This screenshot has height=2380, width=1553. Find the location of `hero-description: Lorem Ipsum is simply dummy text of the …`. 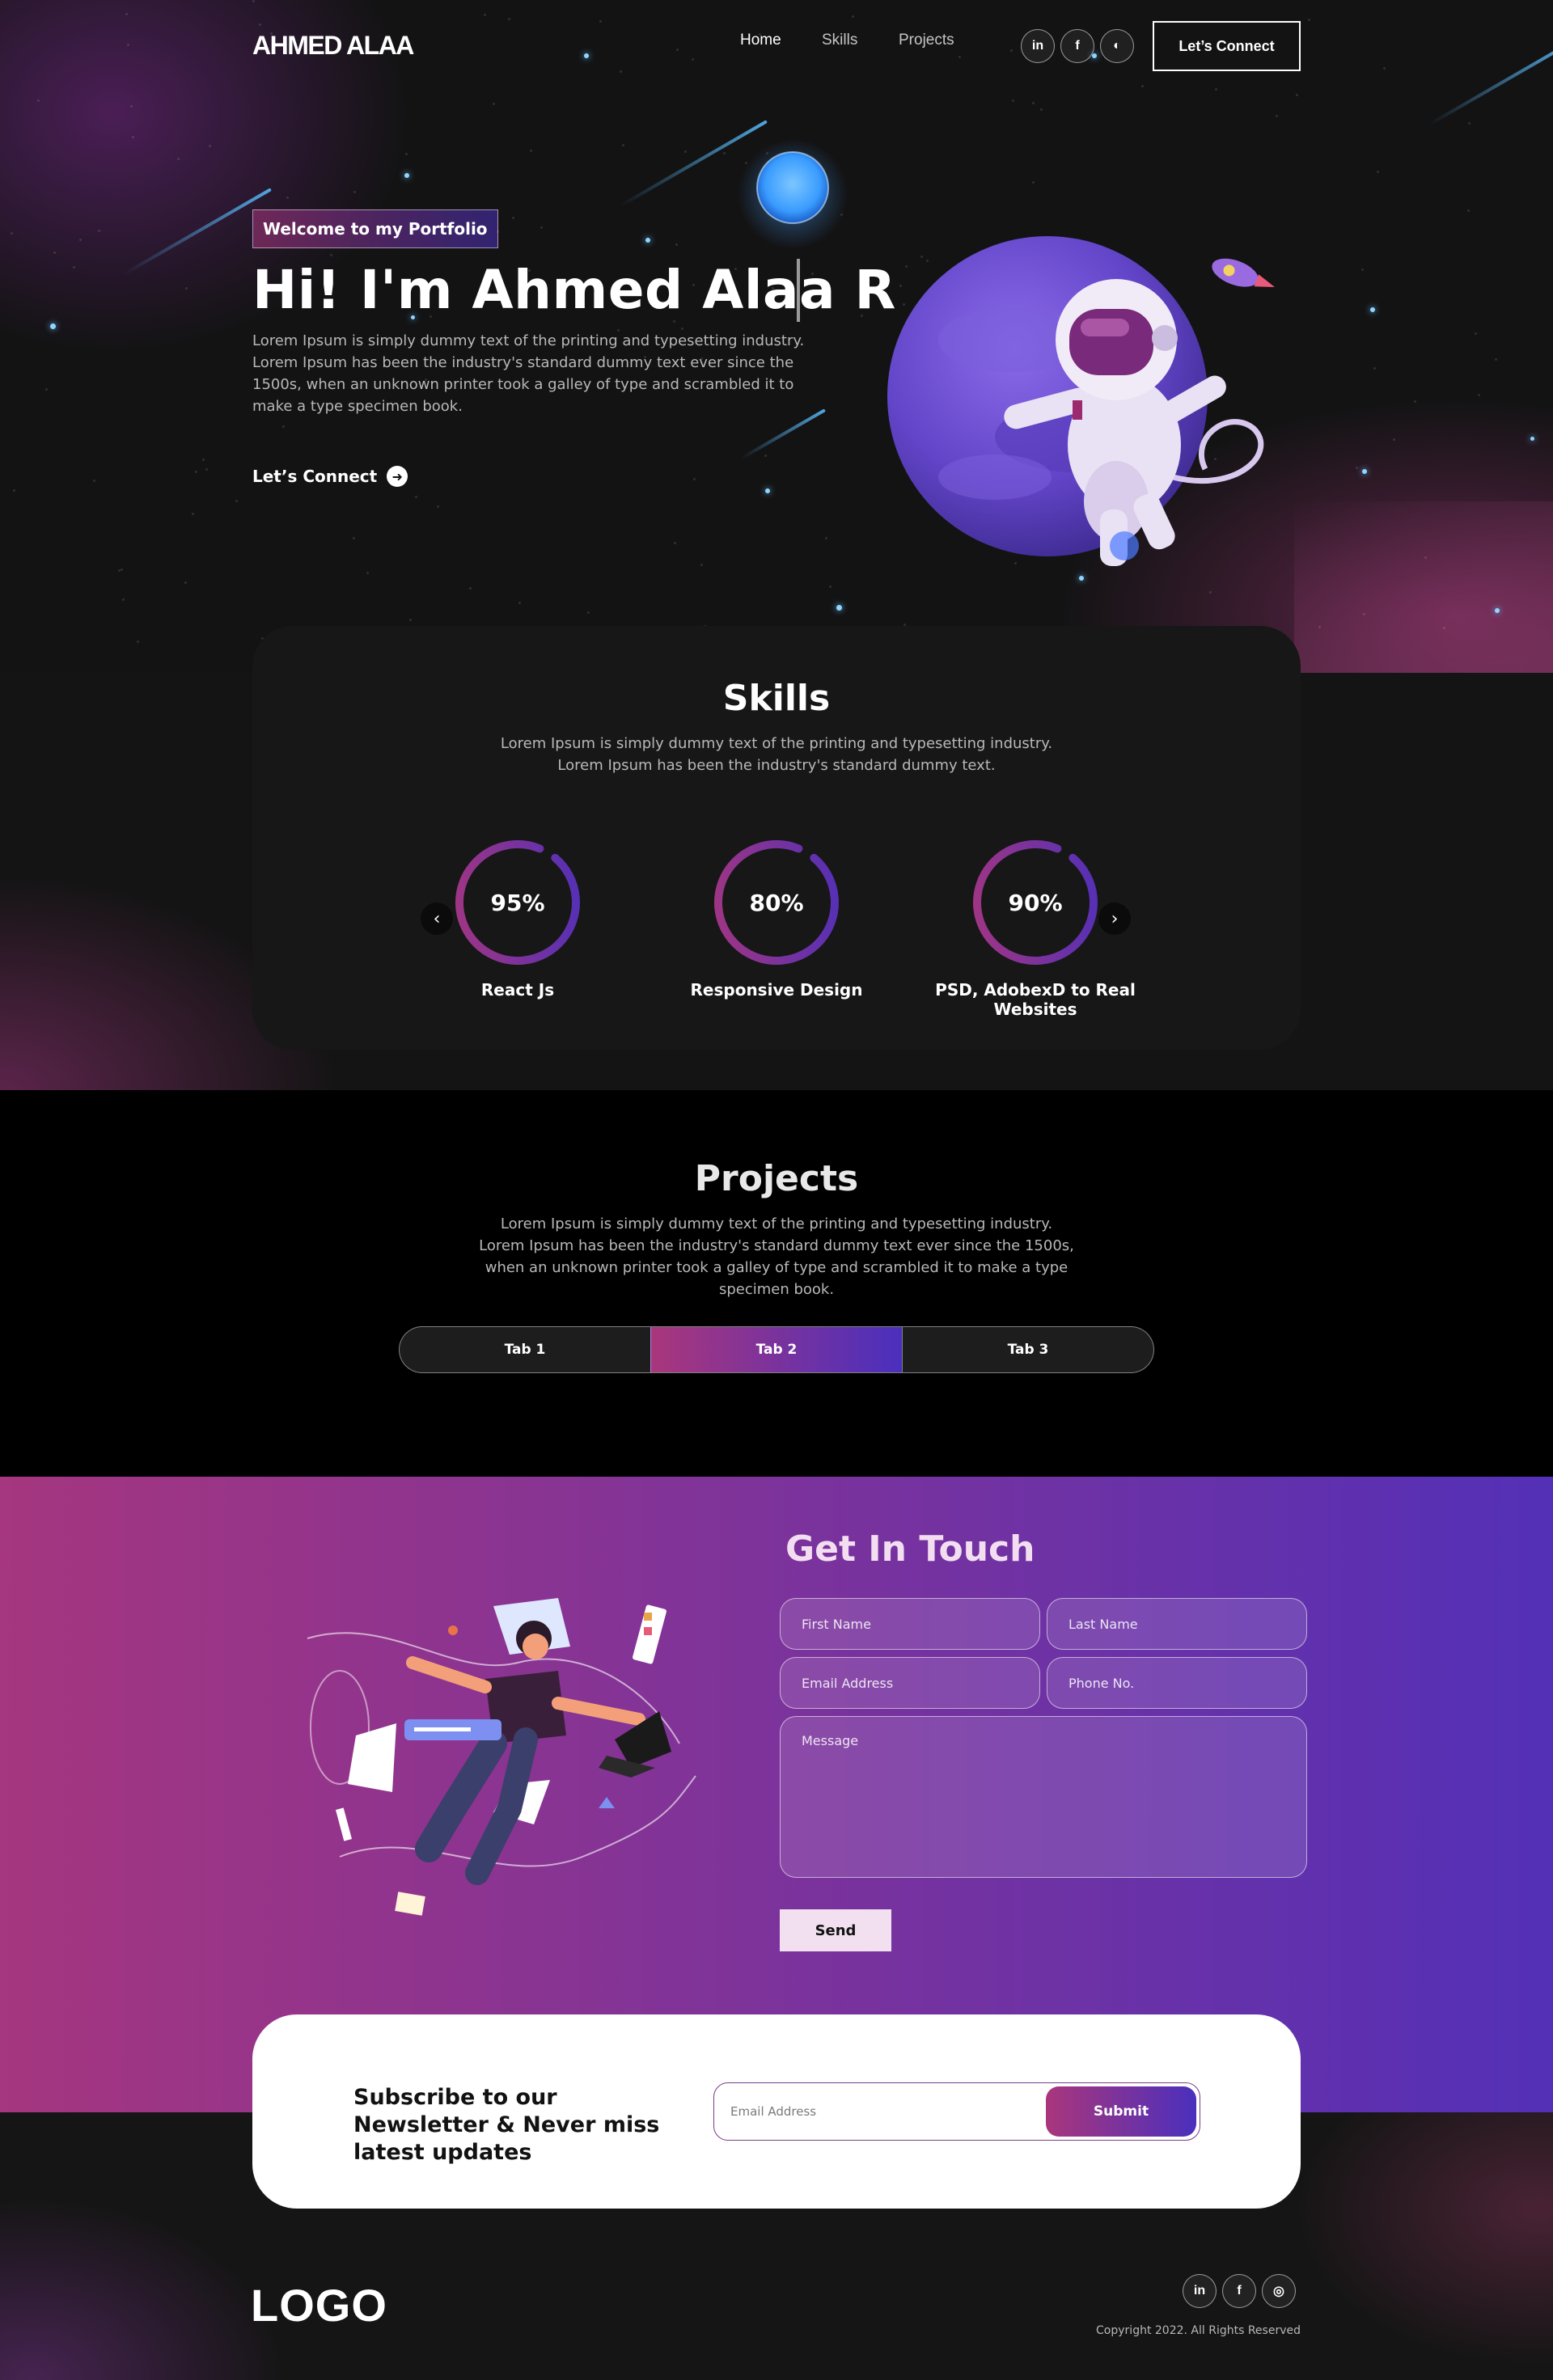

hero-description: Lorem Ipsum is simply dummy text of the … is located at coordinates (528, 373).